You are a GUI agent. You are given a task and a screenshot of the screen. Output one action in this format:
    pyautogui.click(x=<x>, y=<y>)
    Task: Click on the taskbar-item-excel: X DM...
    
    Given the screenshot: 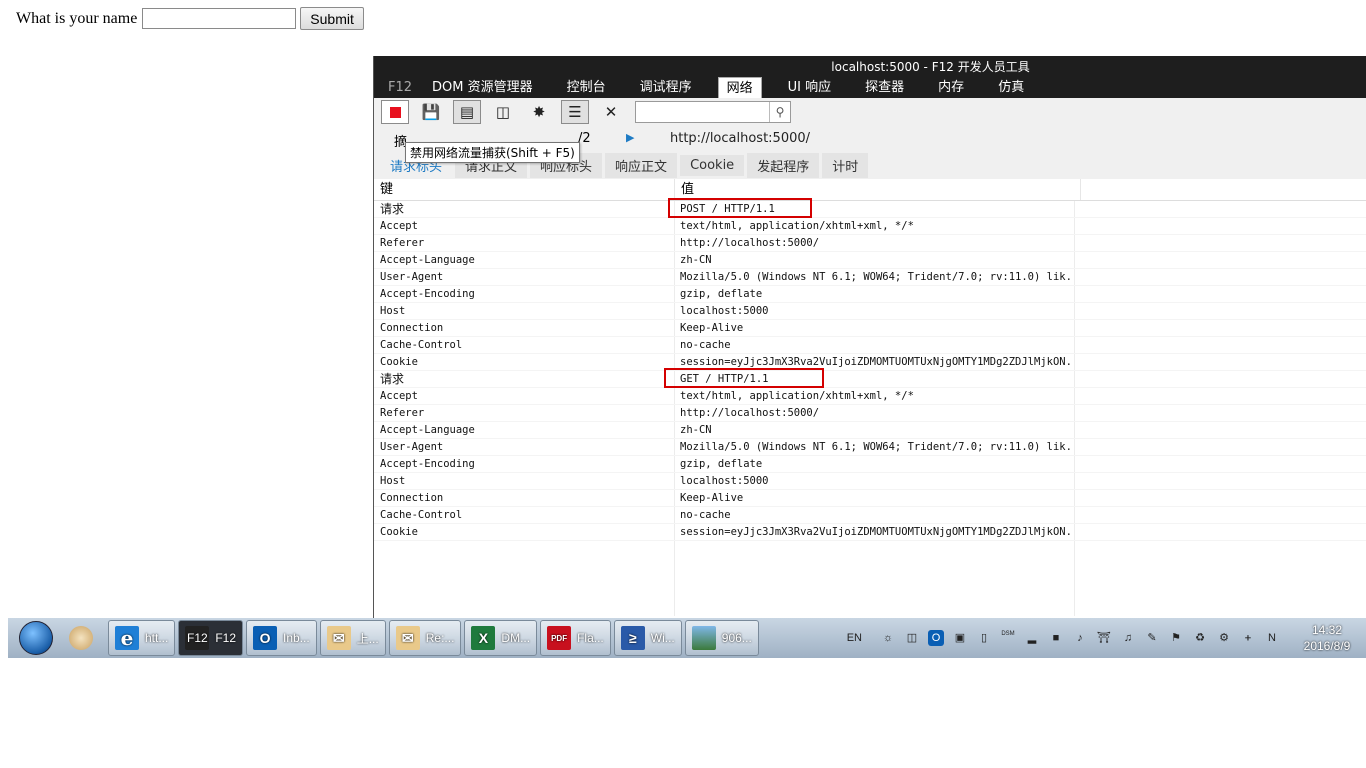 What is the action you would take?
    pyautogui.click(x=501, y=638)
    